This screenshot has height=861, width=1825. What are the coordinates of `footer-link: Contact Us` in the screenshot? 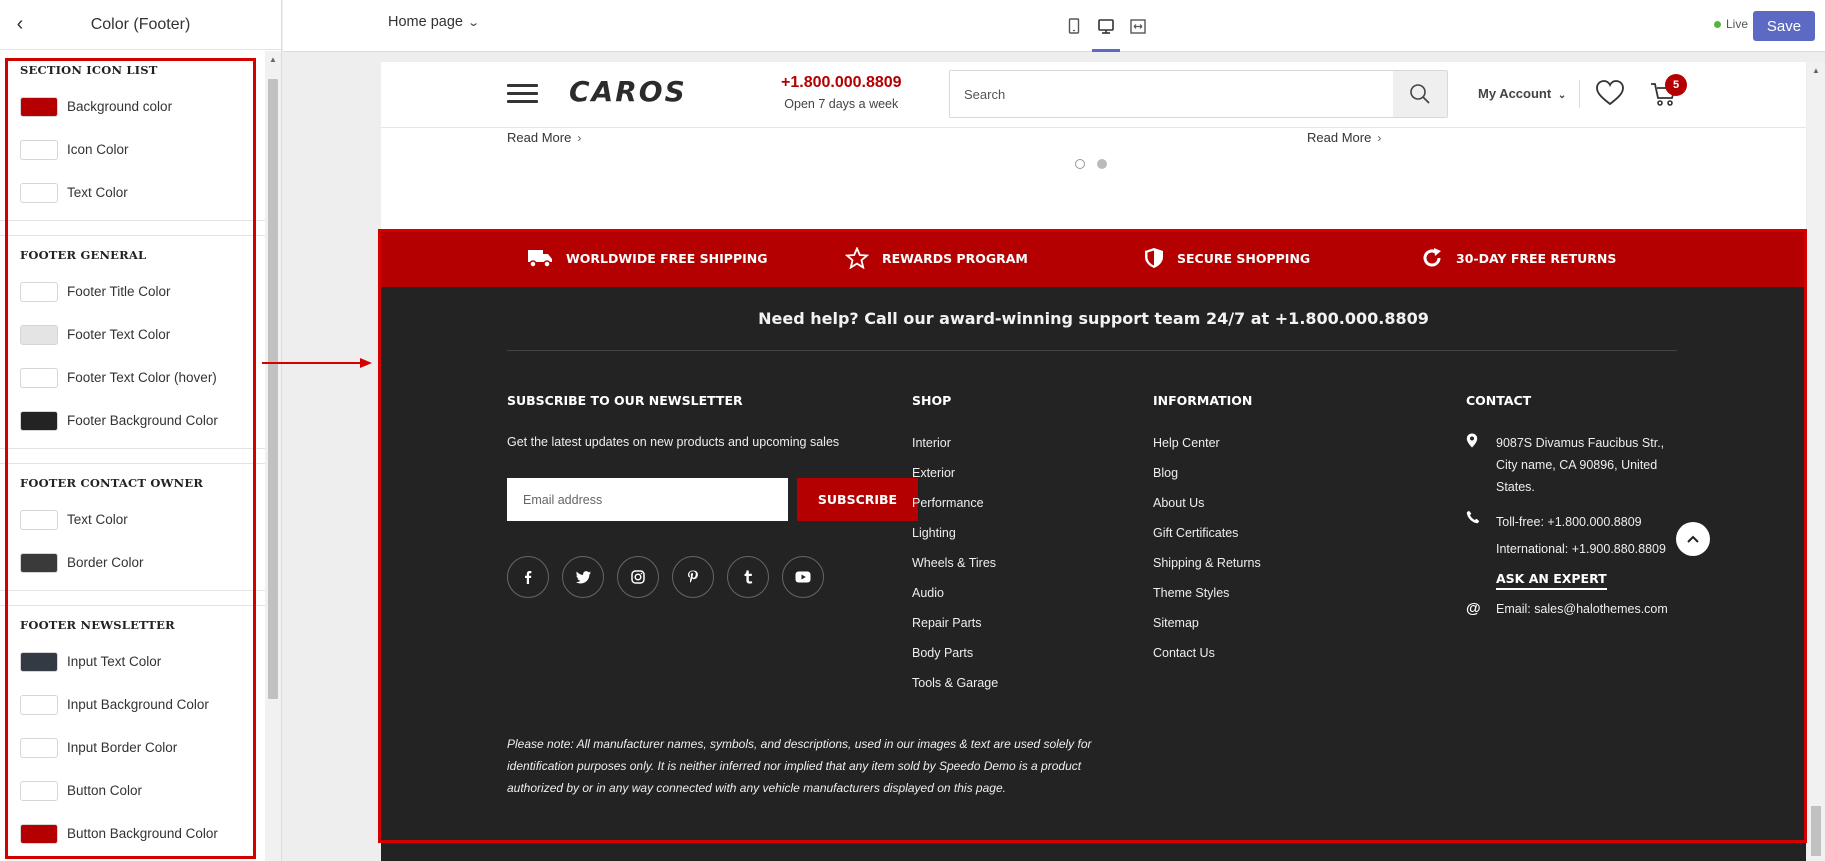 It's located at (1207, 661).